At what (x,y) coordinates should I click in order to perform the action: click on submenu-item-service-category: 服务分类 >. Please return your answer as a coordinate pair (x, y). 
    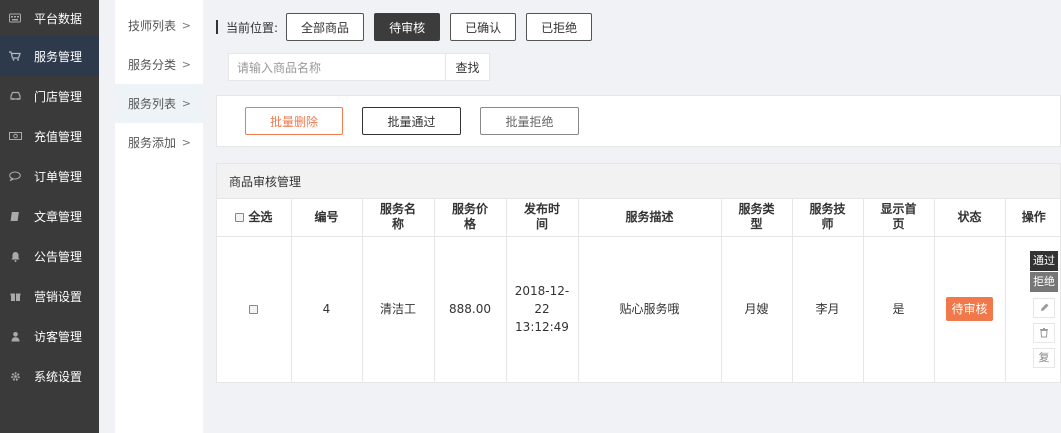
    Looking at the image, I should click on (159, 64).